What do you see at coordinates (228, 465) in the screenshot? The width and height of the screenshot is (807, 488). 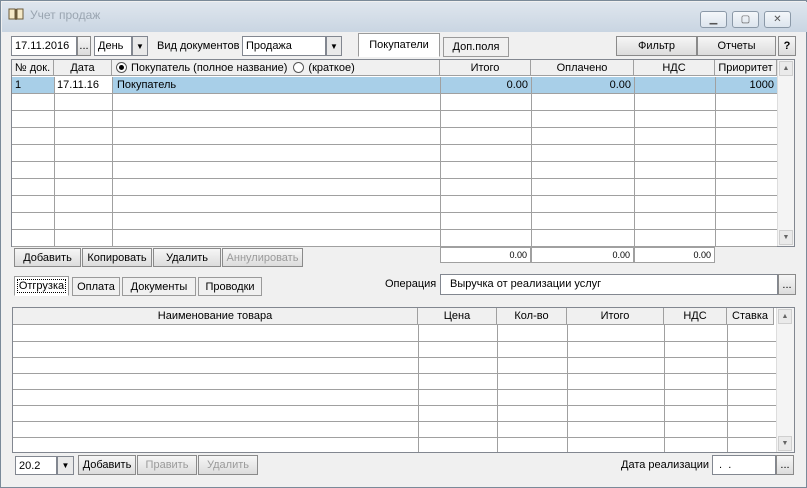 I see `delete-item-button: Удалить` at bounding box center [228, 465].